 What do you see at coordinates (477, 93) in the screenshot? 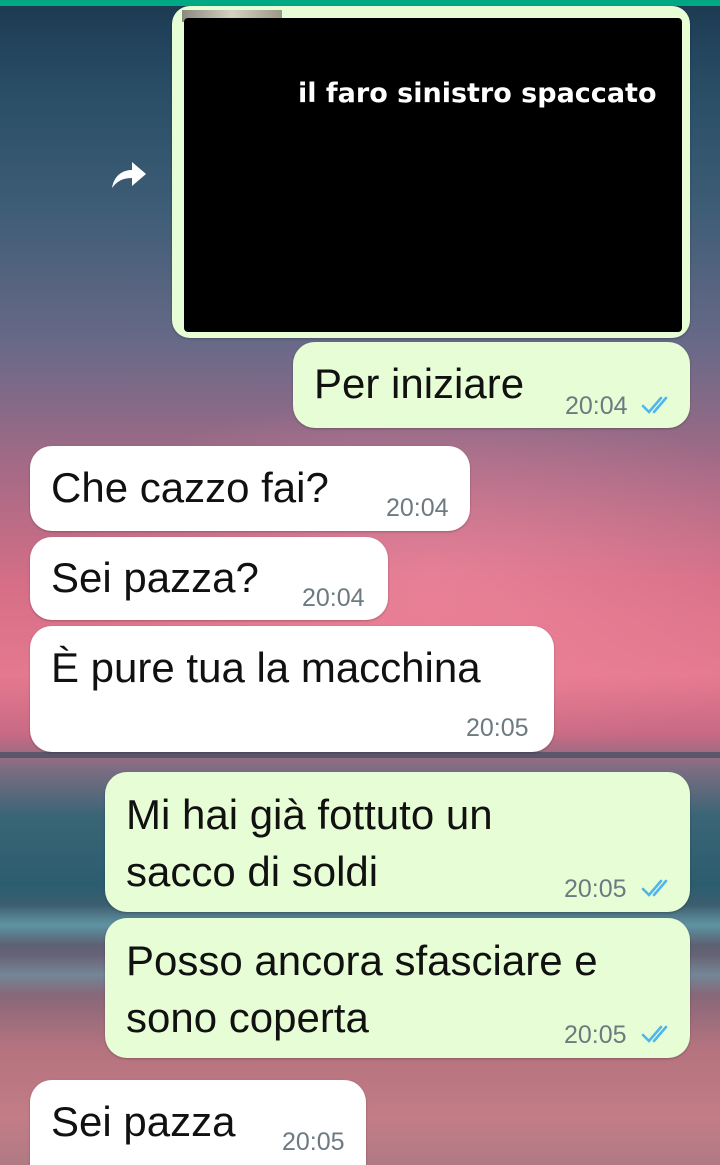
I see `media-caption: il faro sinistro spaccato` at bounding box center [477, 93].